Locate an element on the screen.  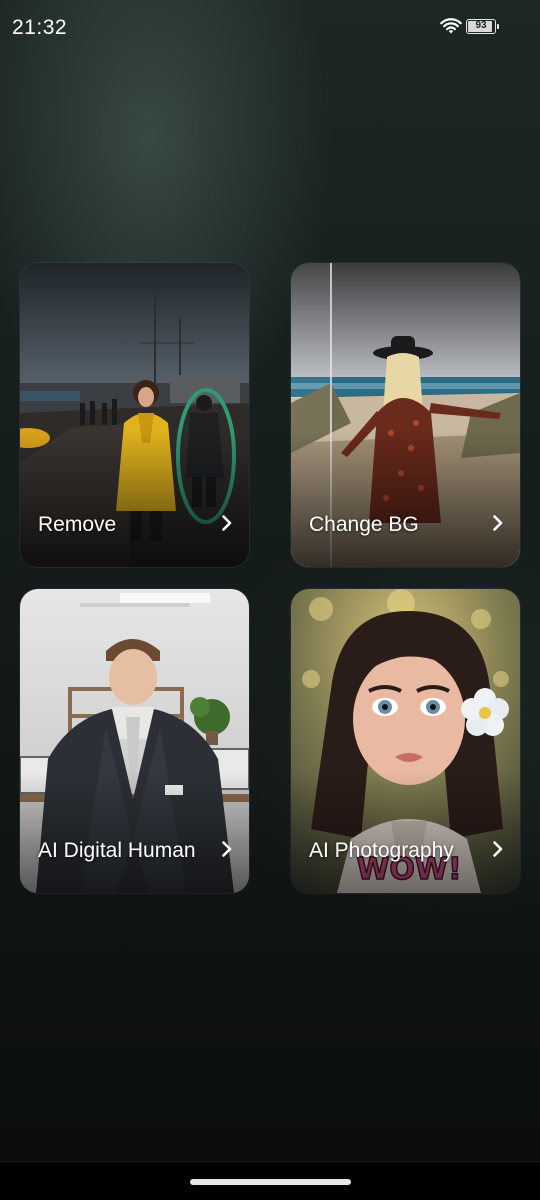
home-indicator is located at coordinates (270, 1182).